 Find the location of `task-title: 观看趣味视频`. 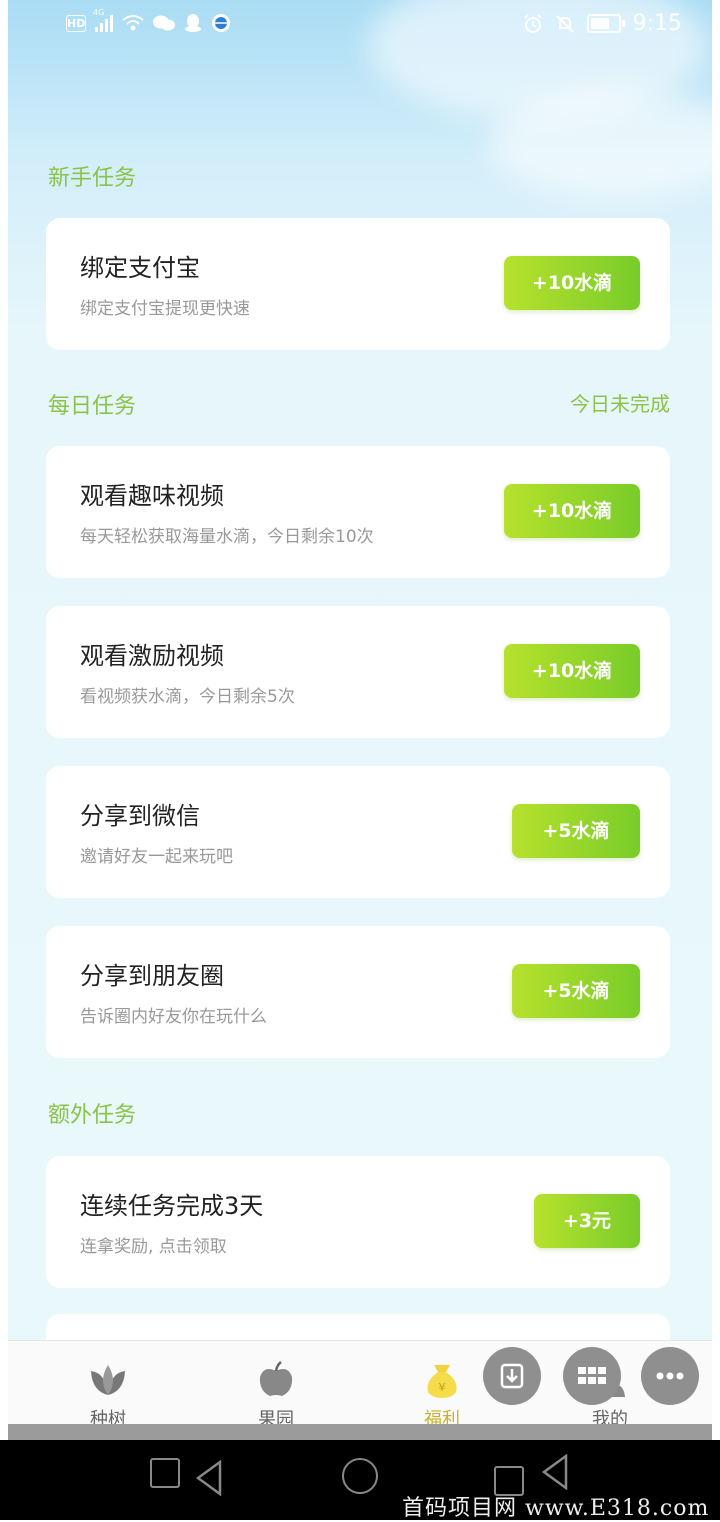

task-title: 观看趣味视频 is located at coordinates (152, 496).